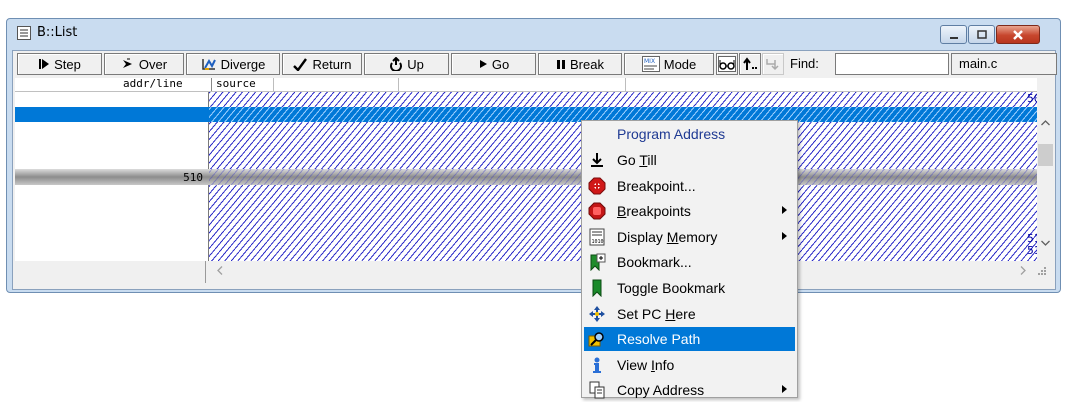 The height and width of the screenshot is (402, 1068). What do you see at coordinates (680, 64) in the screenshot?
I see `mode-label: Mode` at bounding box center [680, 64].